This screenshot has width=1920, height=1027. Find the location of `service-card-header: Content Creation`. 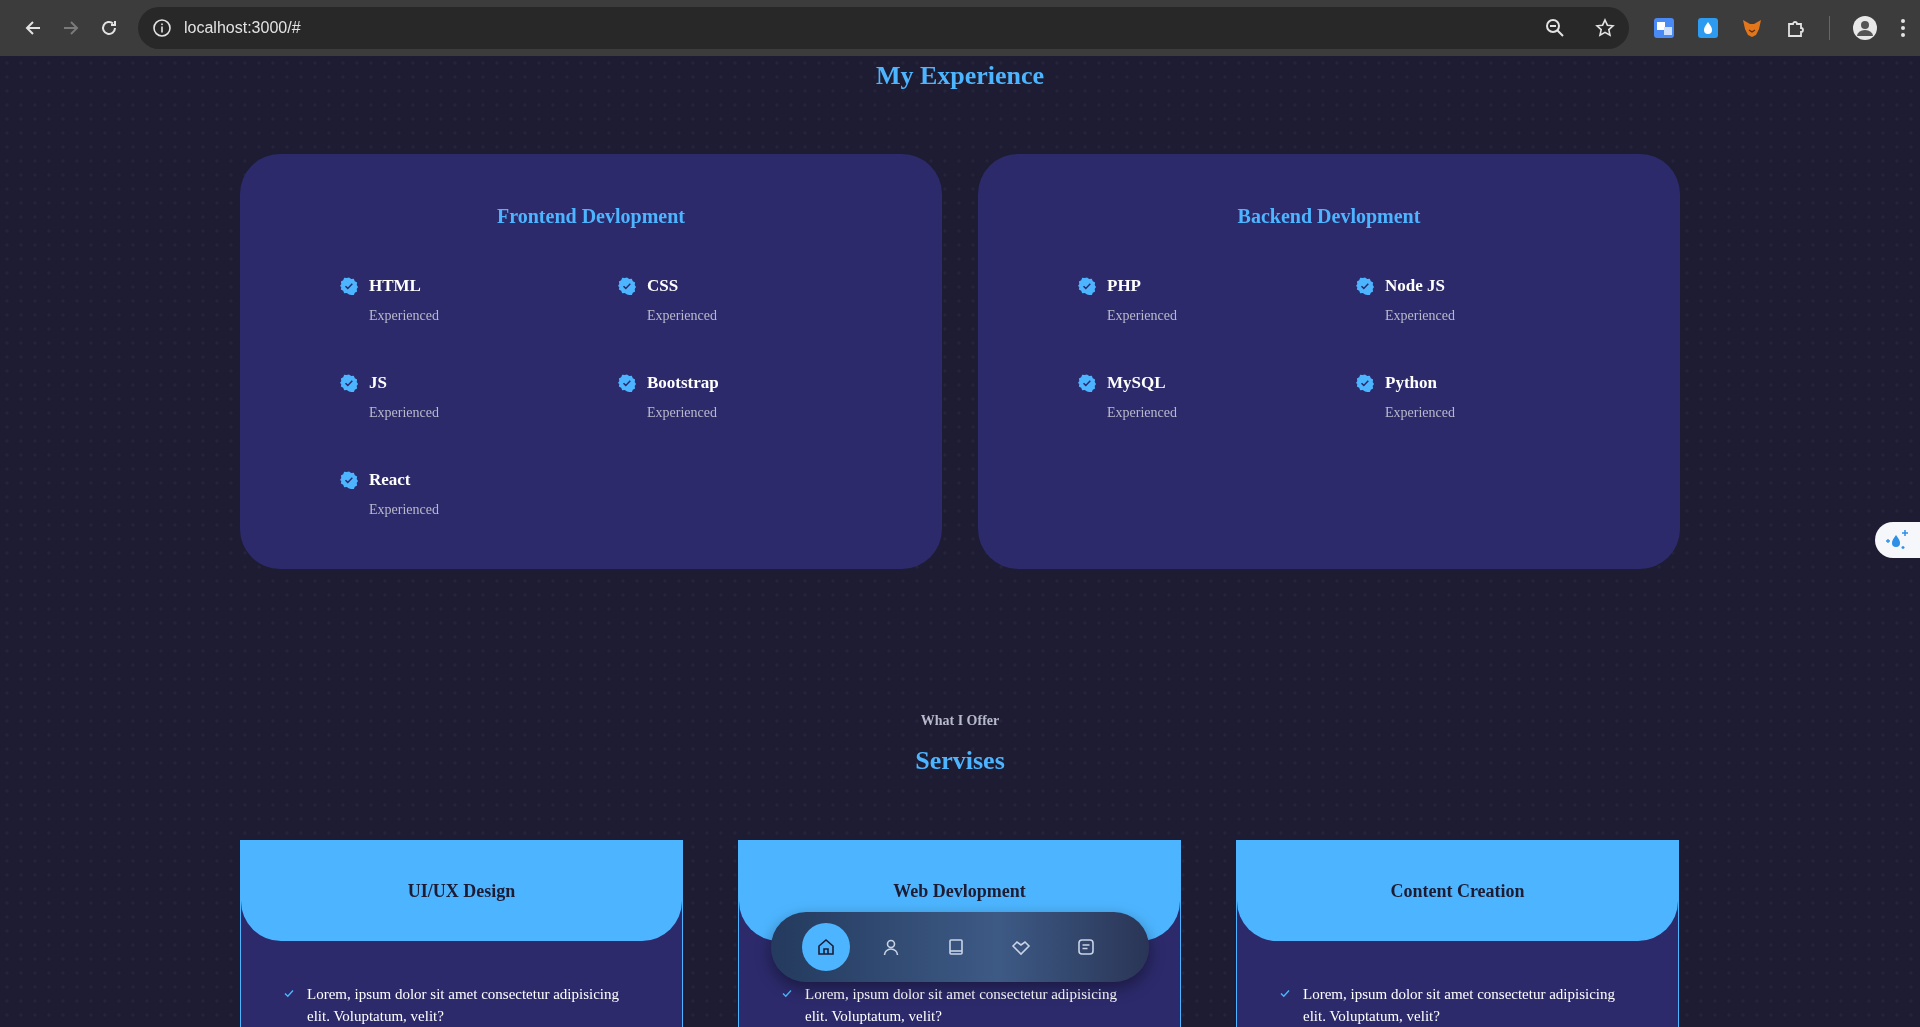

service-card-header: Content Creation is located at coordinates (1457, 891).